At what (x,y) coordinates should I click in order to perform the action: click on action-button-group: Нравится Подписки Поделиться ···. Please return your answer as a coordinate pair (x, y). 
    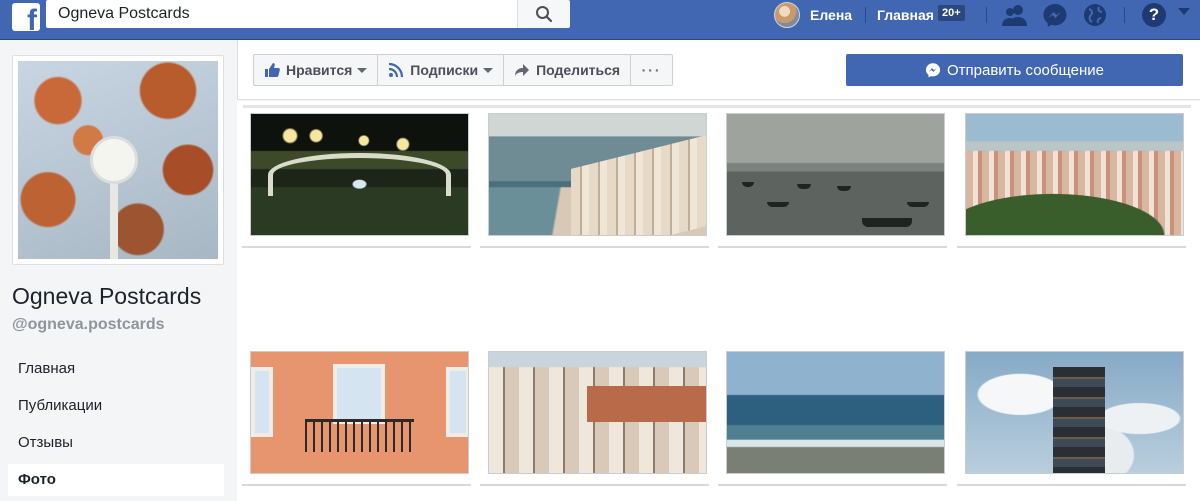
    Looking at the image, I should click on (463, 70).